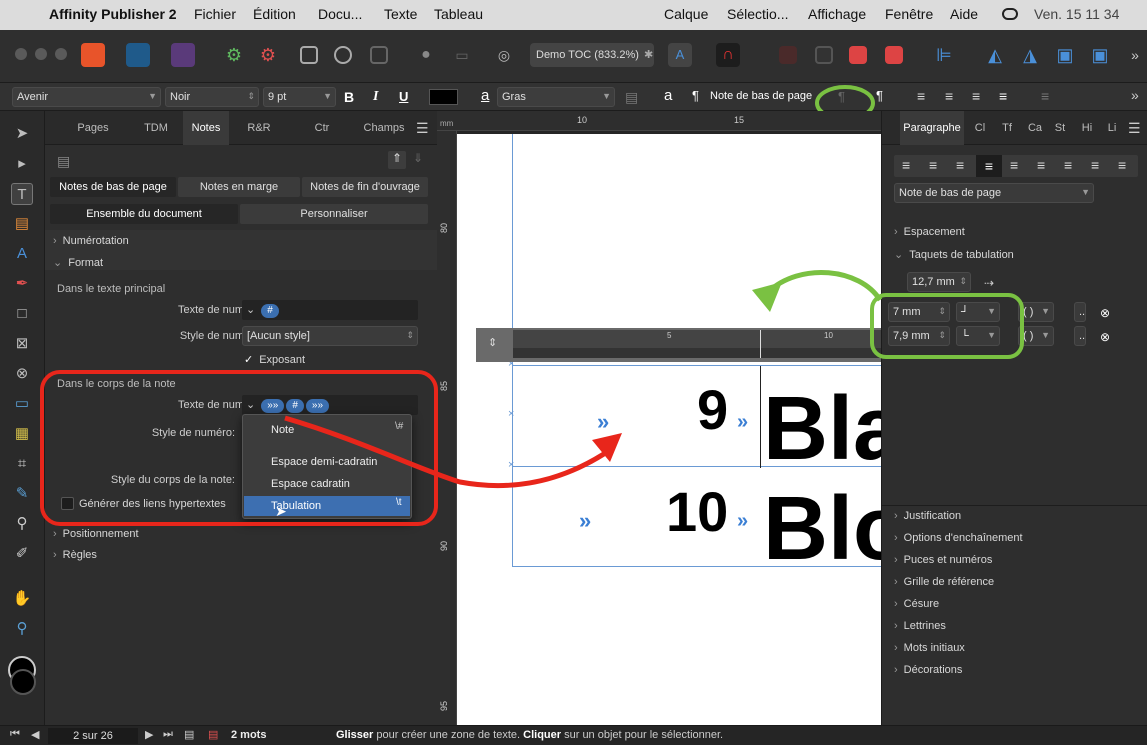  What do you see at coordinates (22, 629) in the screenshot?
I see `zoom-tool-icon: ⚲` at bounding box center [22, 629].